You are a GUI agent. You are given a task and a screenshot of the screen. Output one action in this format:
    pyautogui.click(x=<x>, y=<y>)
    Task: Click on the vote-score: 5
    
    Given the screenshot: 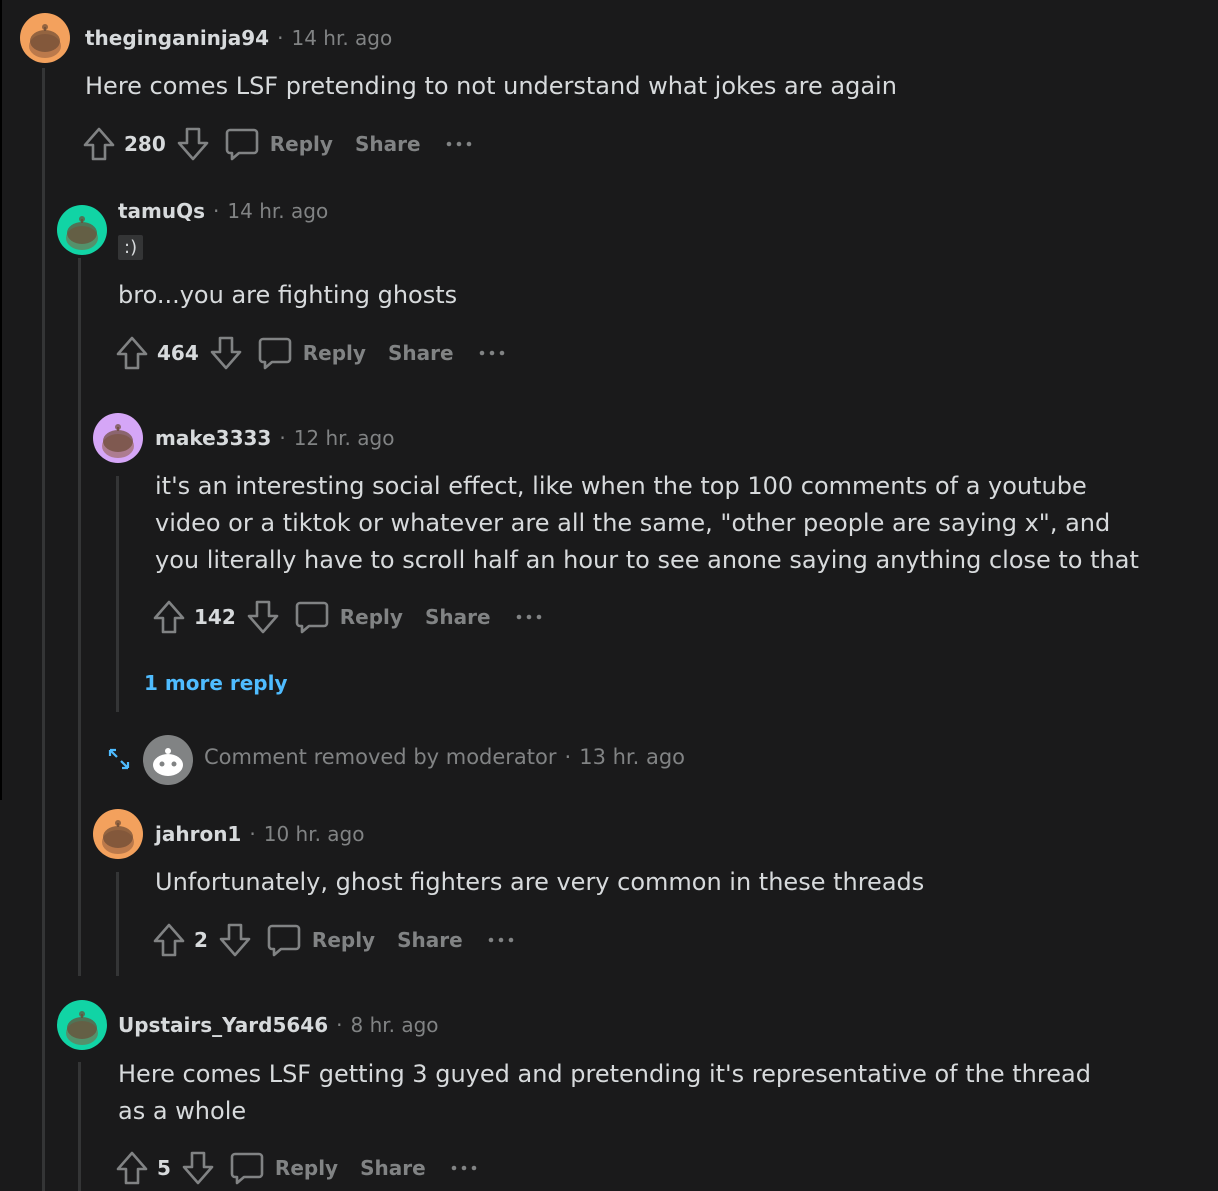 What is the action you would take?
    pyautogui.click(x=164, y=1168)
    